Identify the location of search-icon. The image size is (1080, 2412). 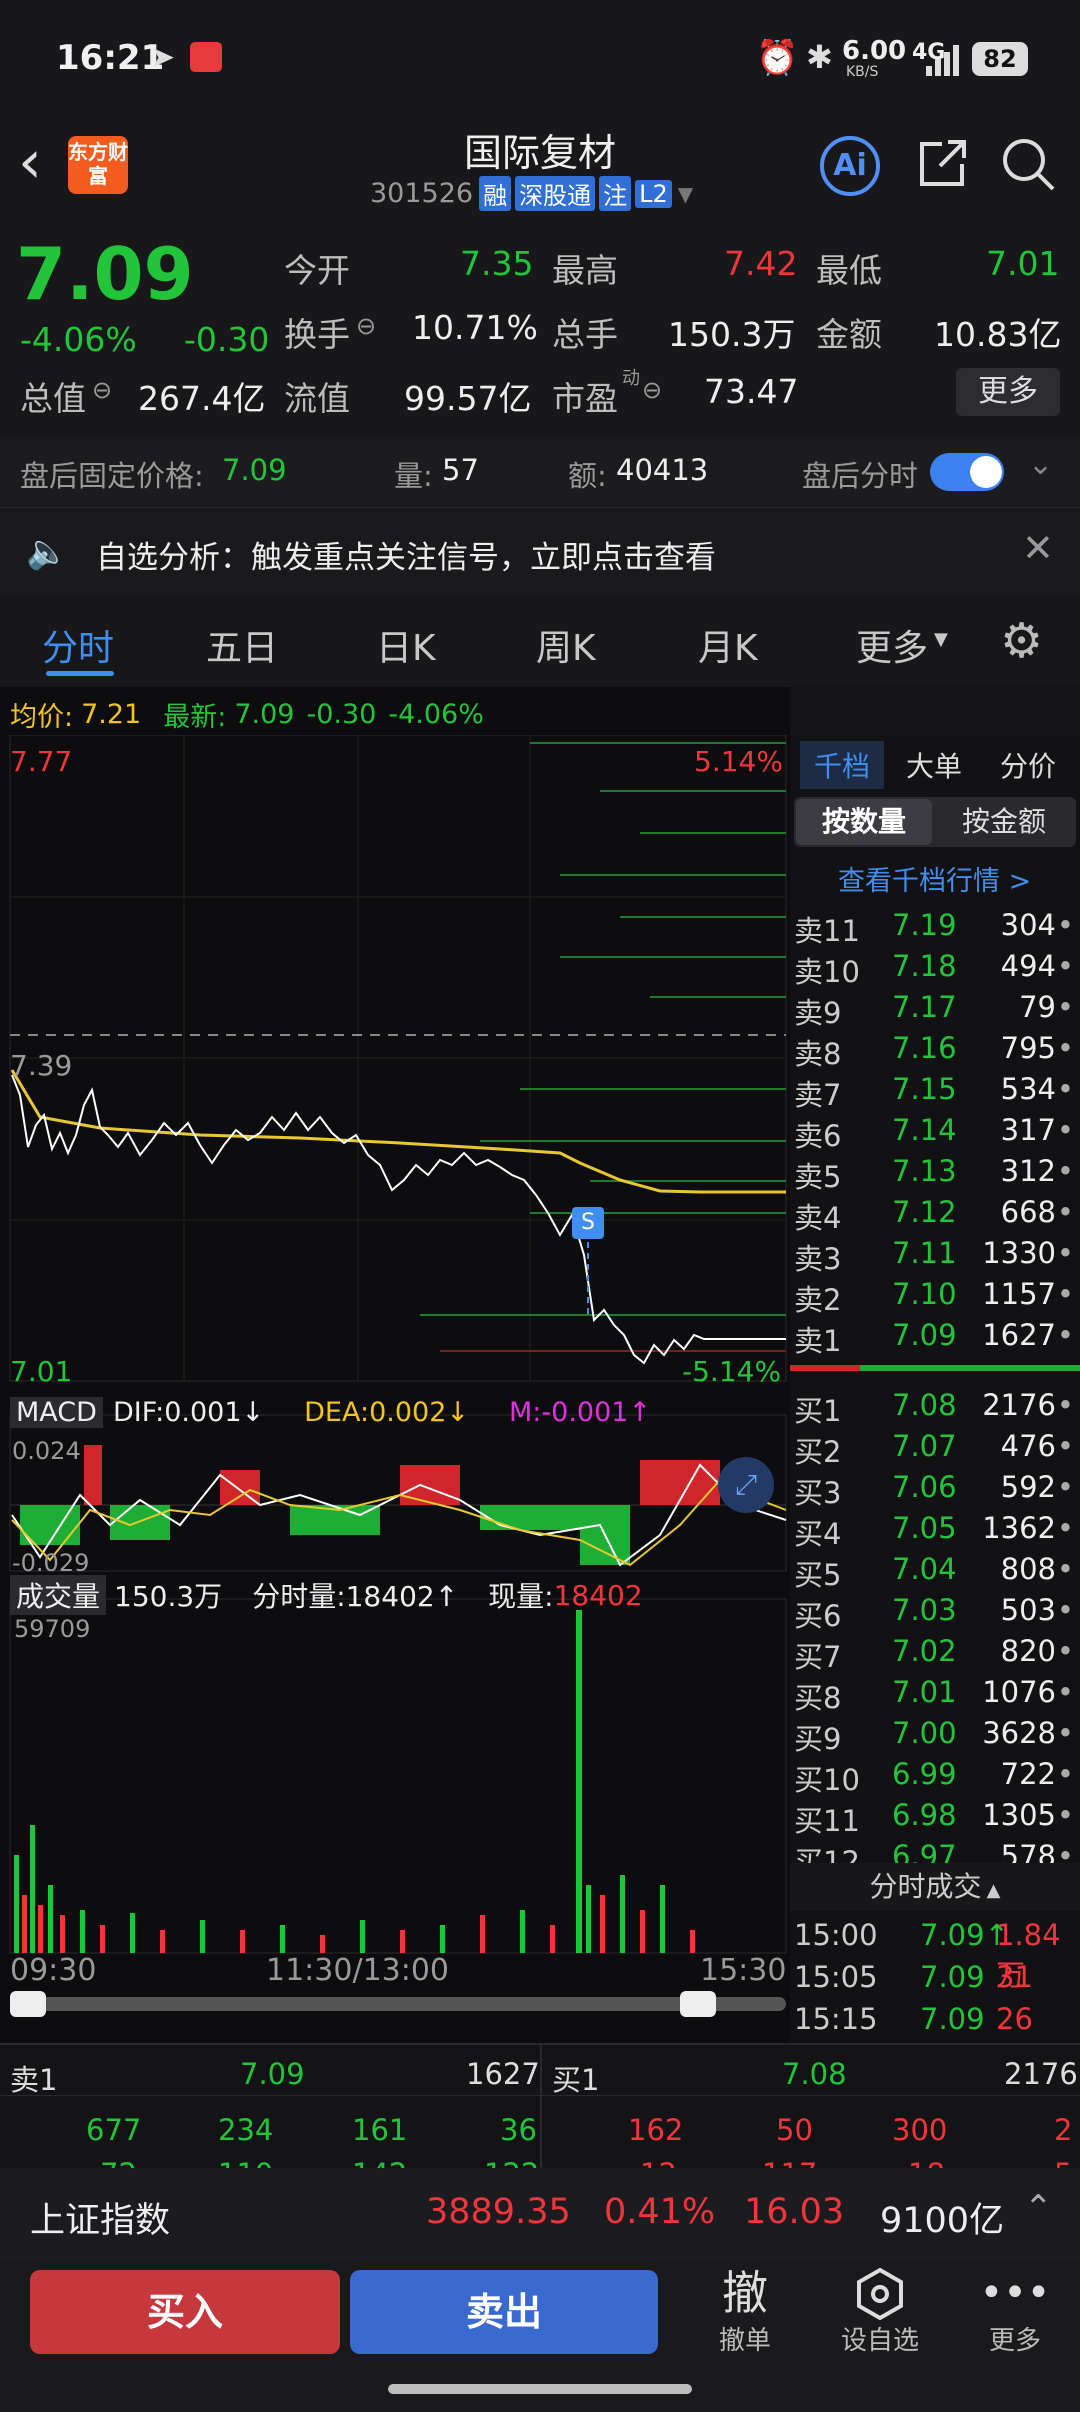
(1028, 164).